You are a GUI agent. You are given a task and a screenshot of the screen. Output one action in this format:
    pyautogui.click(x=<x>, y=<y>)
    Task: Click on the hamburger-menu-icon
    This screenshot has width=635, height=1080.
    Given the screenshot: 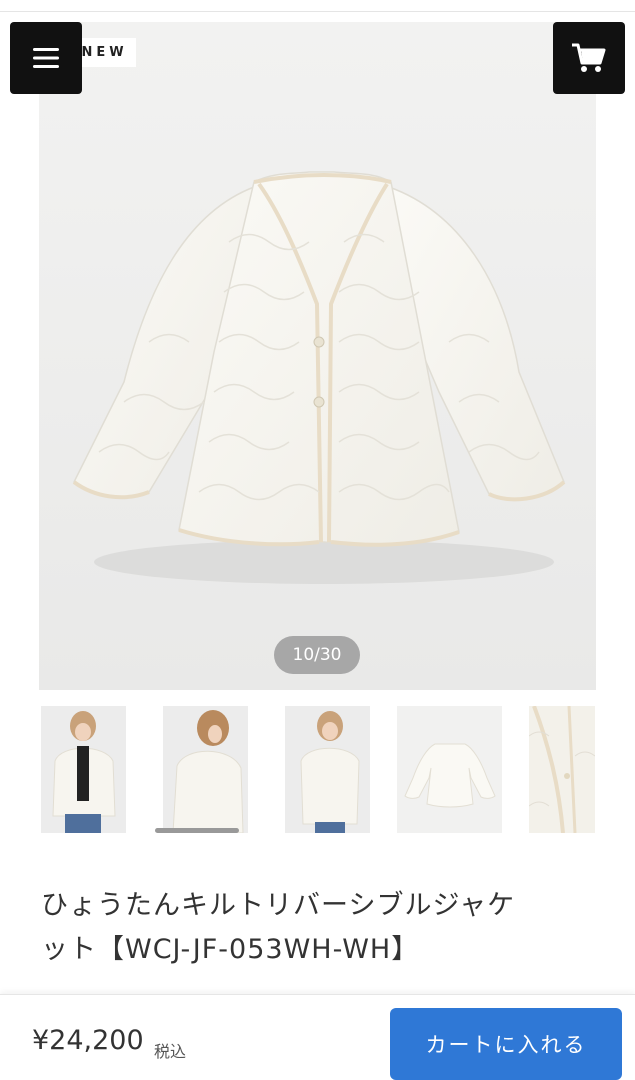 What is the action you would take?
    pyautogui.click(x=46, y=58)
    